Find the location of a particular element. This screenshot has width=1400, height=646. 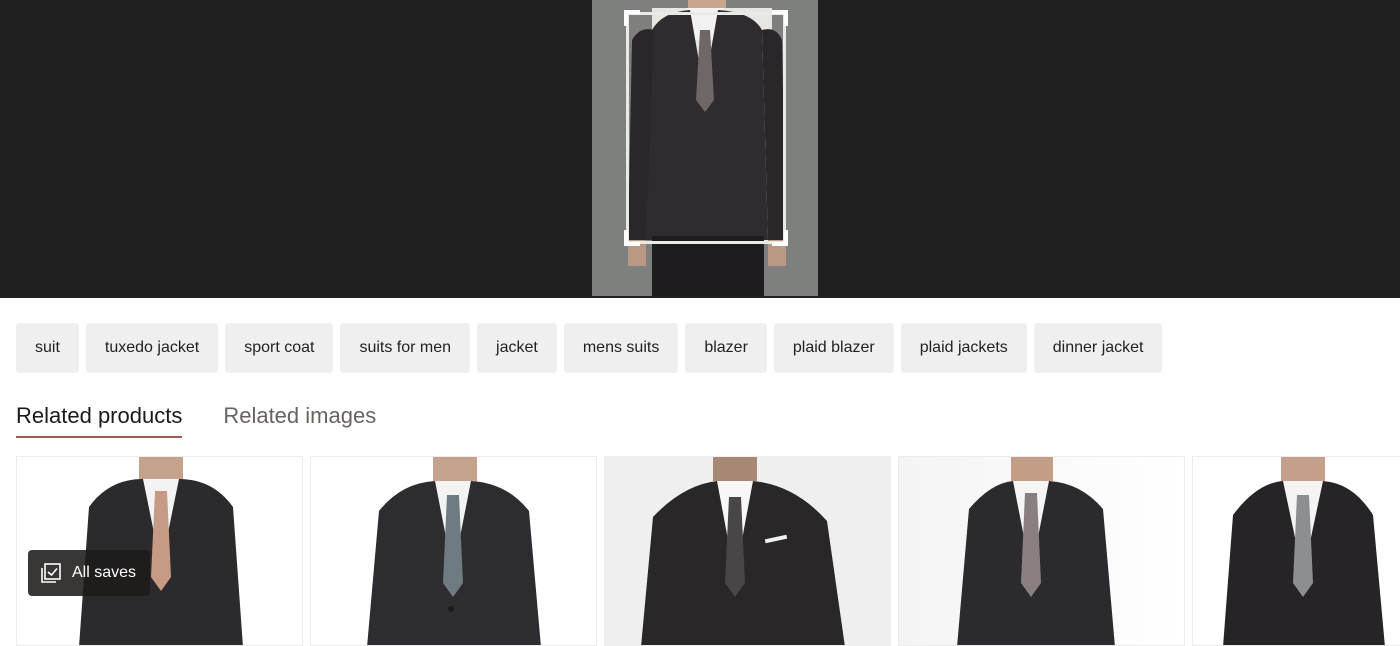

tab-related-products: Related products is located at coordinates (99, 420).